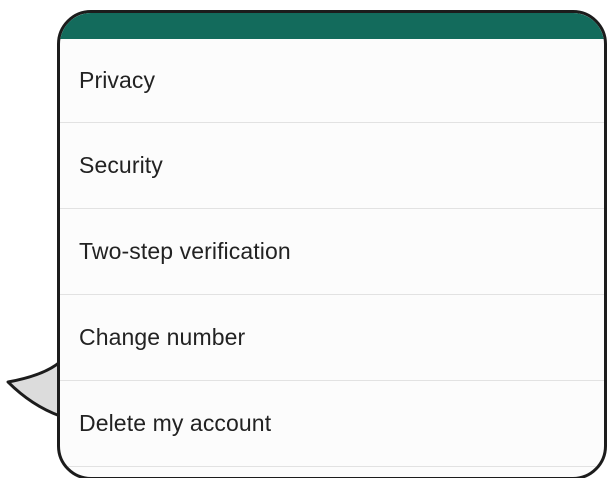 This screenshot has height=478, width=612. I want to click on menu-item-label: Delete my account, so click(175, 423).